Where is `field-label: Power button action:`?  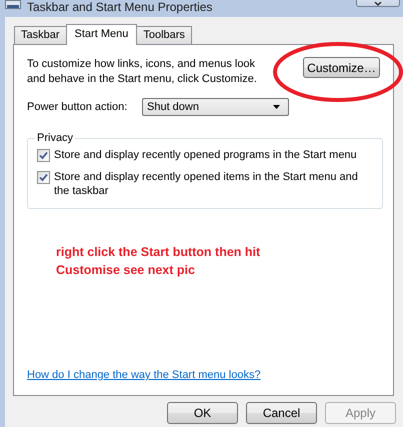
field-label: Power button action: is located at coordinates (77, 107).